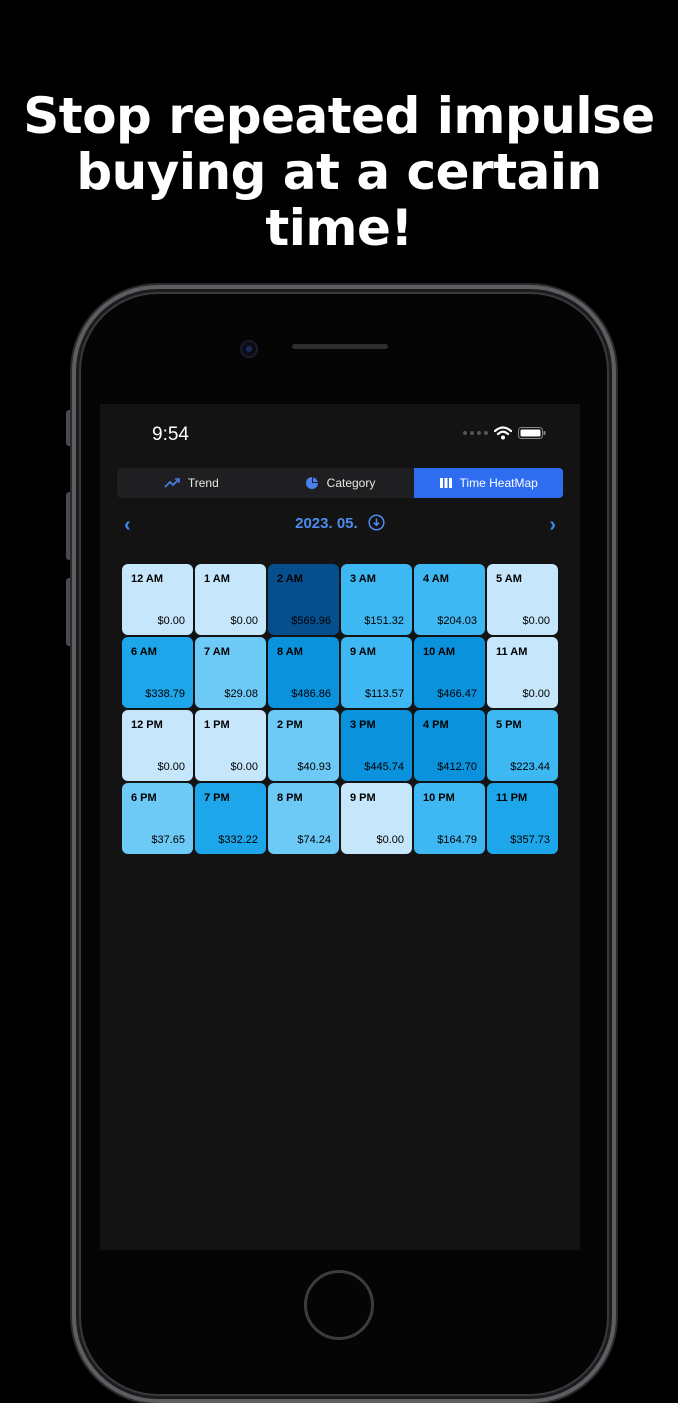 This screenshot has height=1403, width=678. I want to click on heatmap-cell: 1 PM $0.00, so click(230, 745).